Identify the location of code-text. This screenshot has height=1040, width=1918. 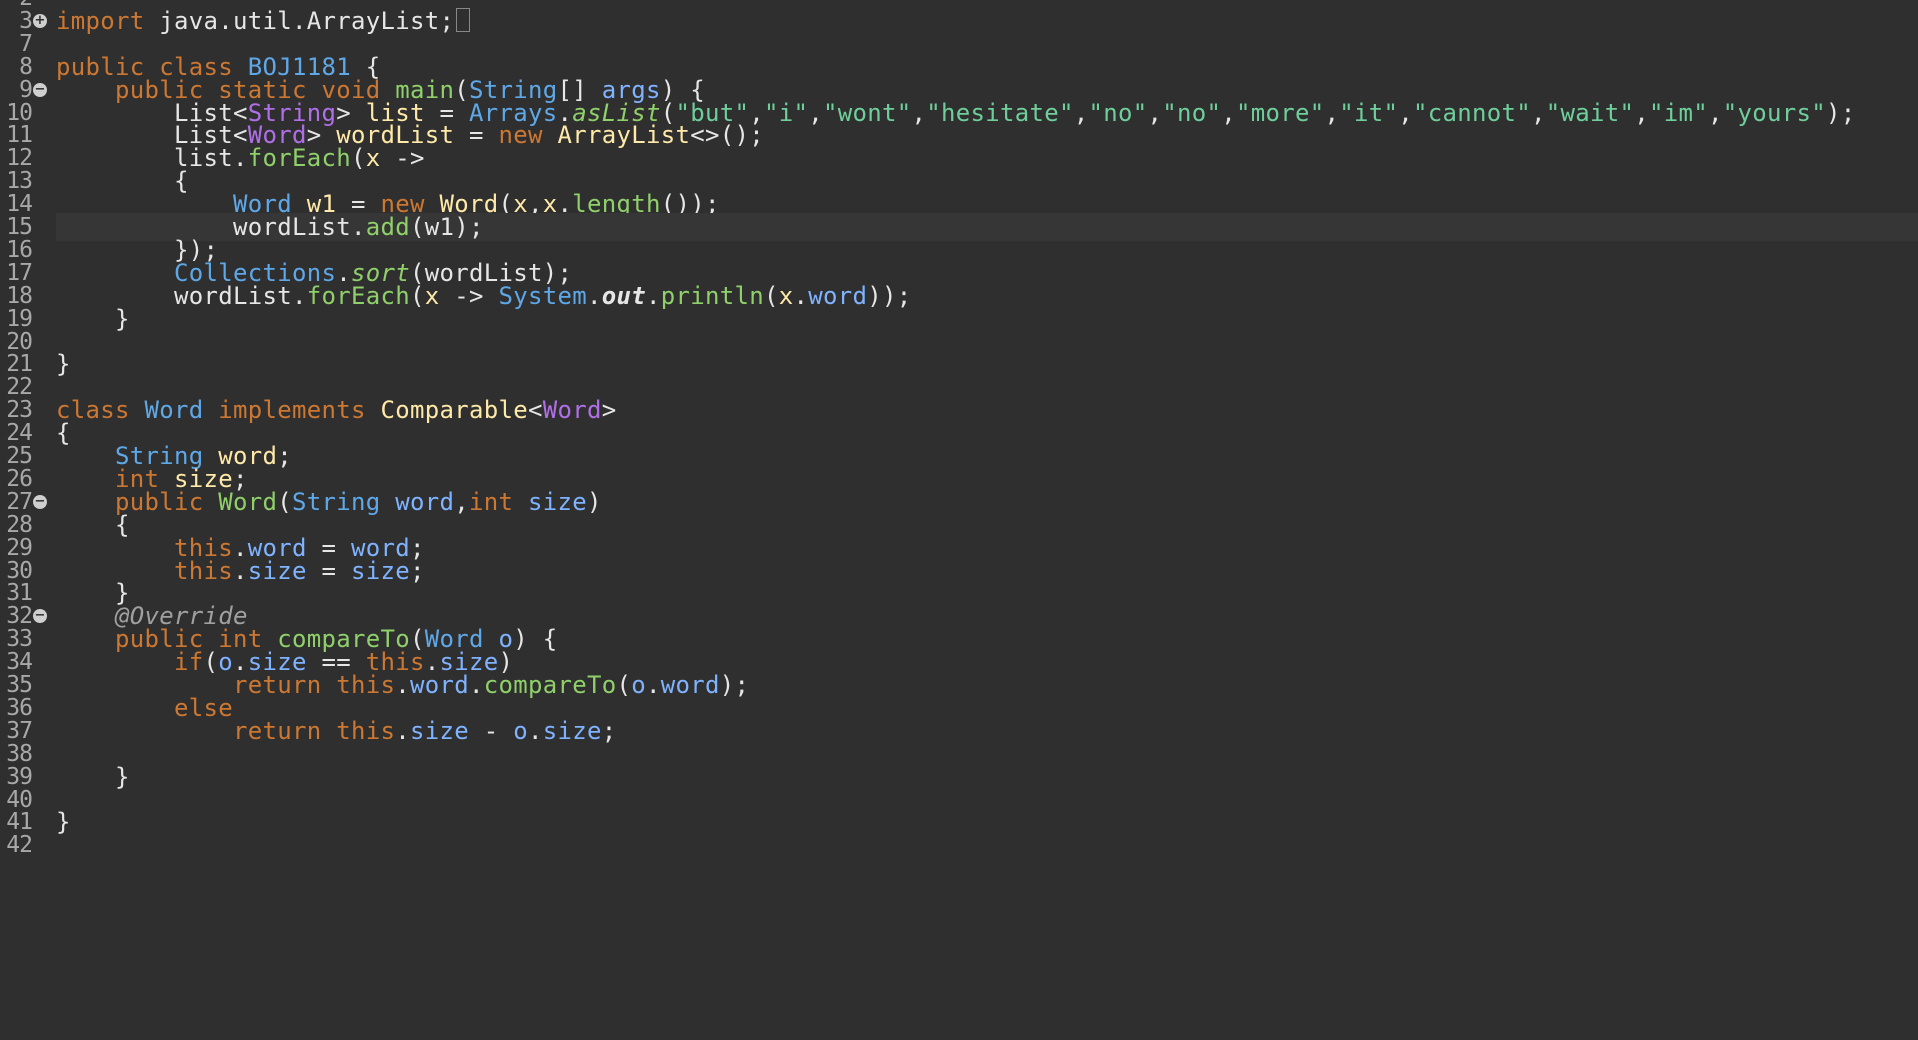
(987, 845).